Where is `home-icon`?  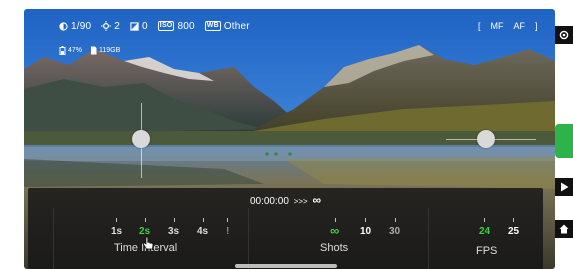
home-icon is located at coordinates (564, 229).